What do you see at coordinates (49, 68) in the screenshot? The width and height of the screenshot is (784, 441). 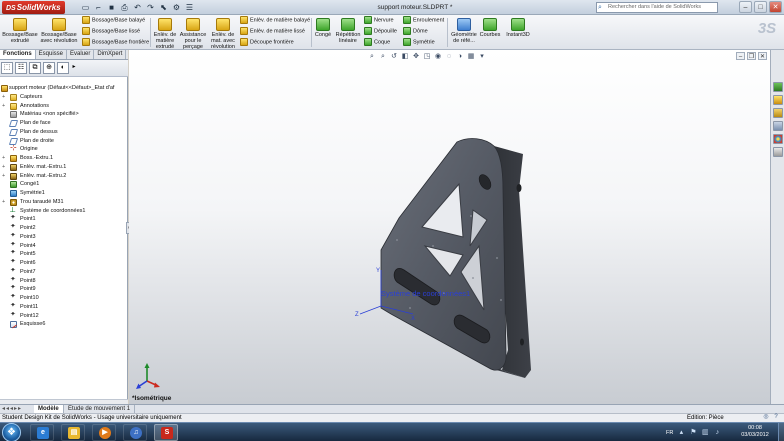 I see `dimxpert-manager-icon: ⊕` at bounding box center [49, 68].